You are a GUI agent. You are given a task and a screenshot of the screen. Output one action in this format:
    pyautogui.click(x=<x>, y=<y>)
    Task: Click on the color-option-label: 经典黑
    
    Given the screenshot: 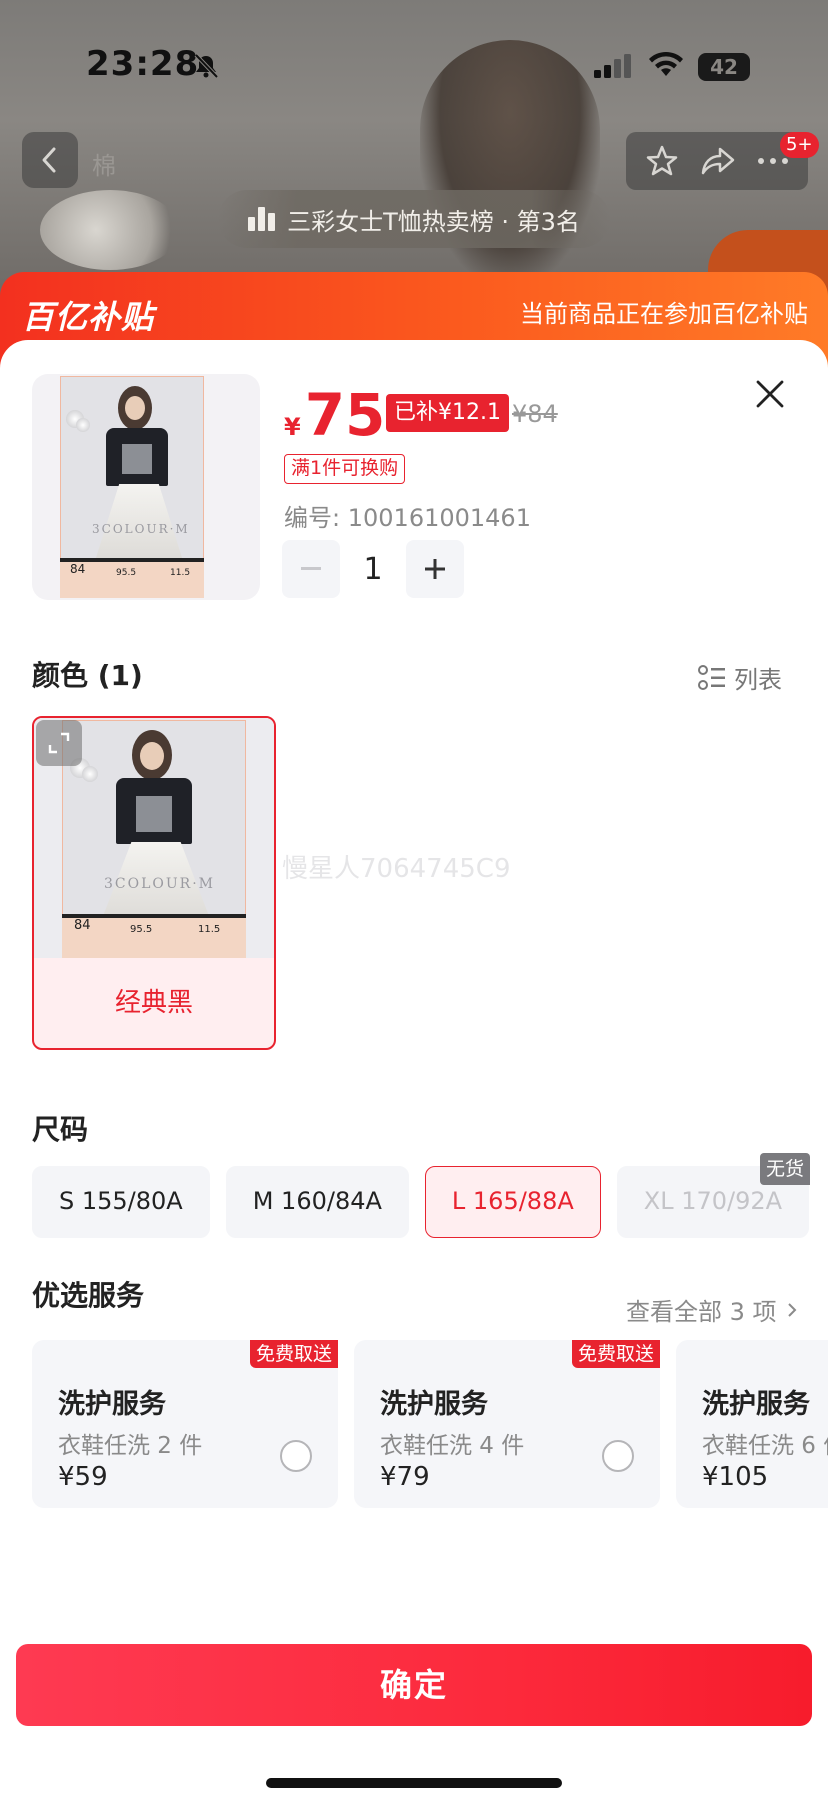 What is the action you would take?
    pyautogui.click(x=153, y=1003)
    